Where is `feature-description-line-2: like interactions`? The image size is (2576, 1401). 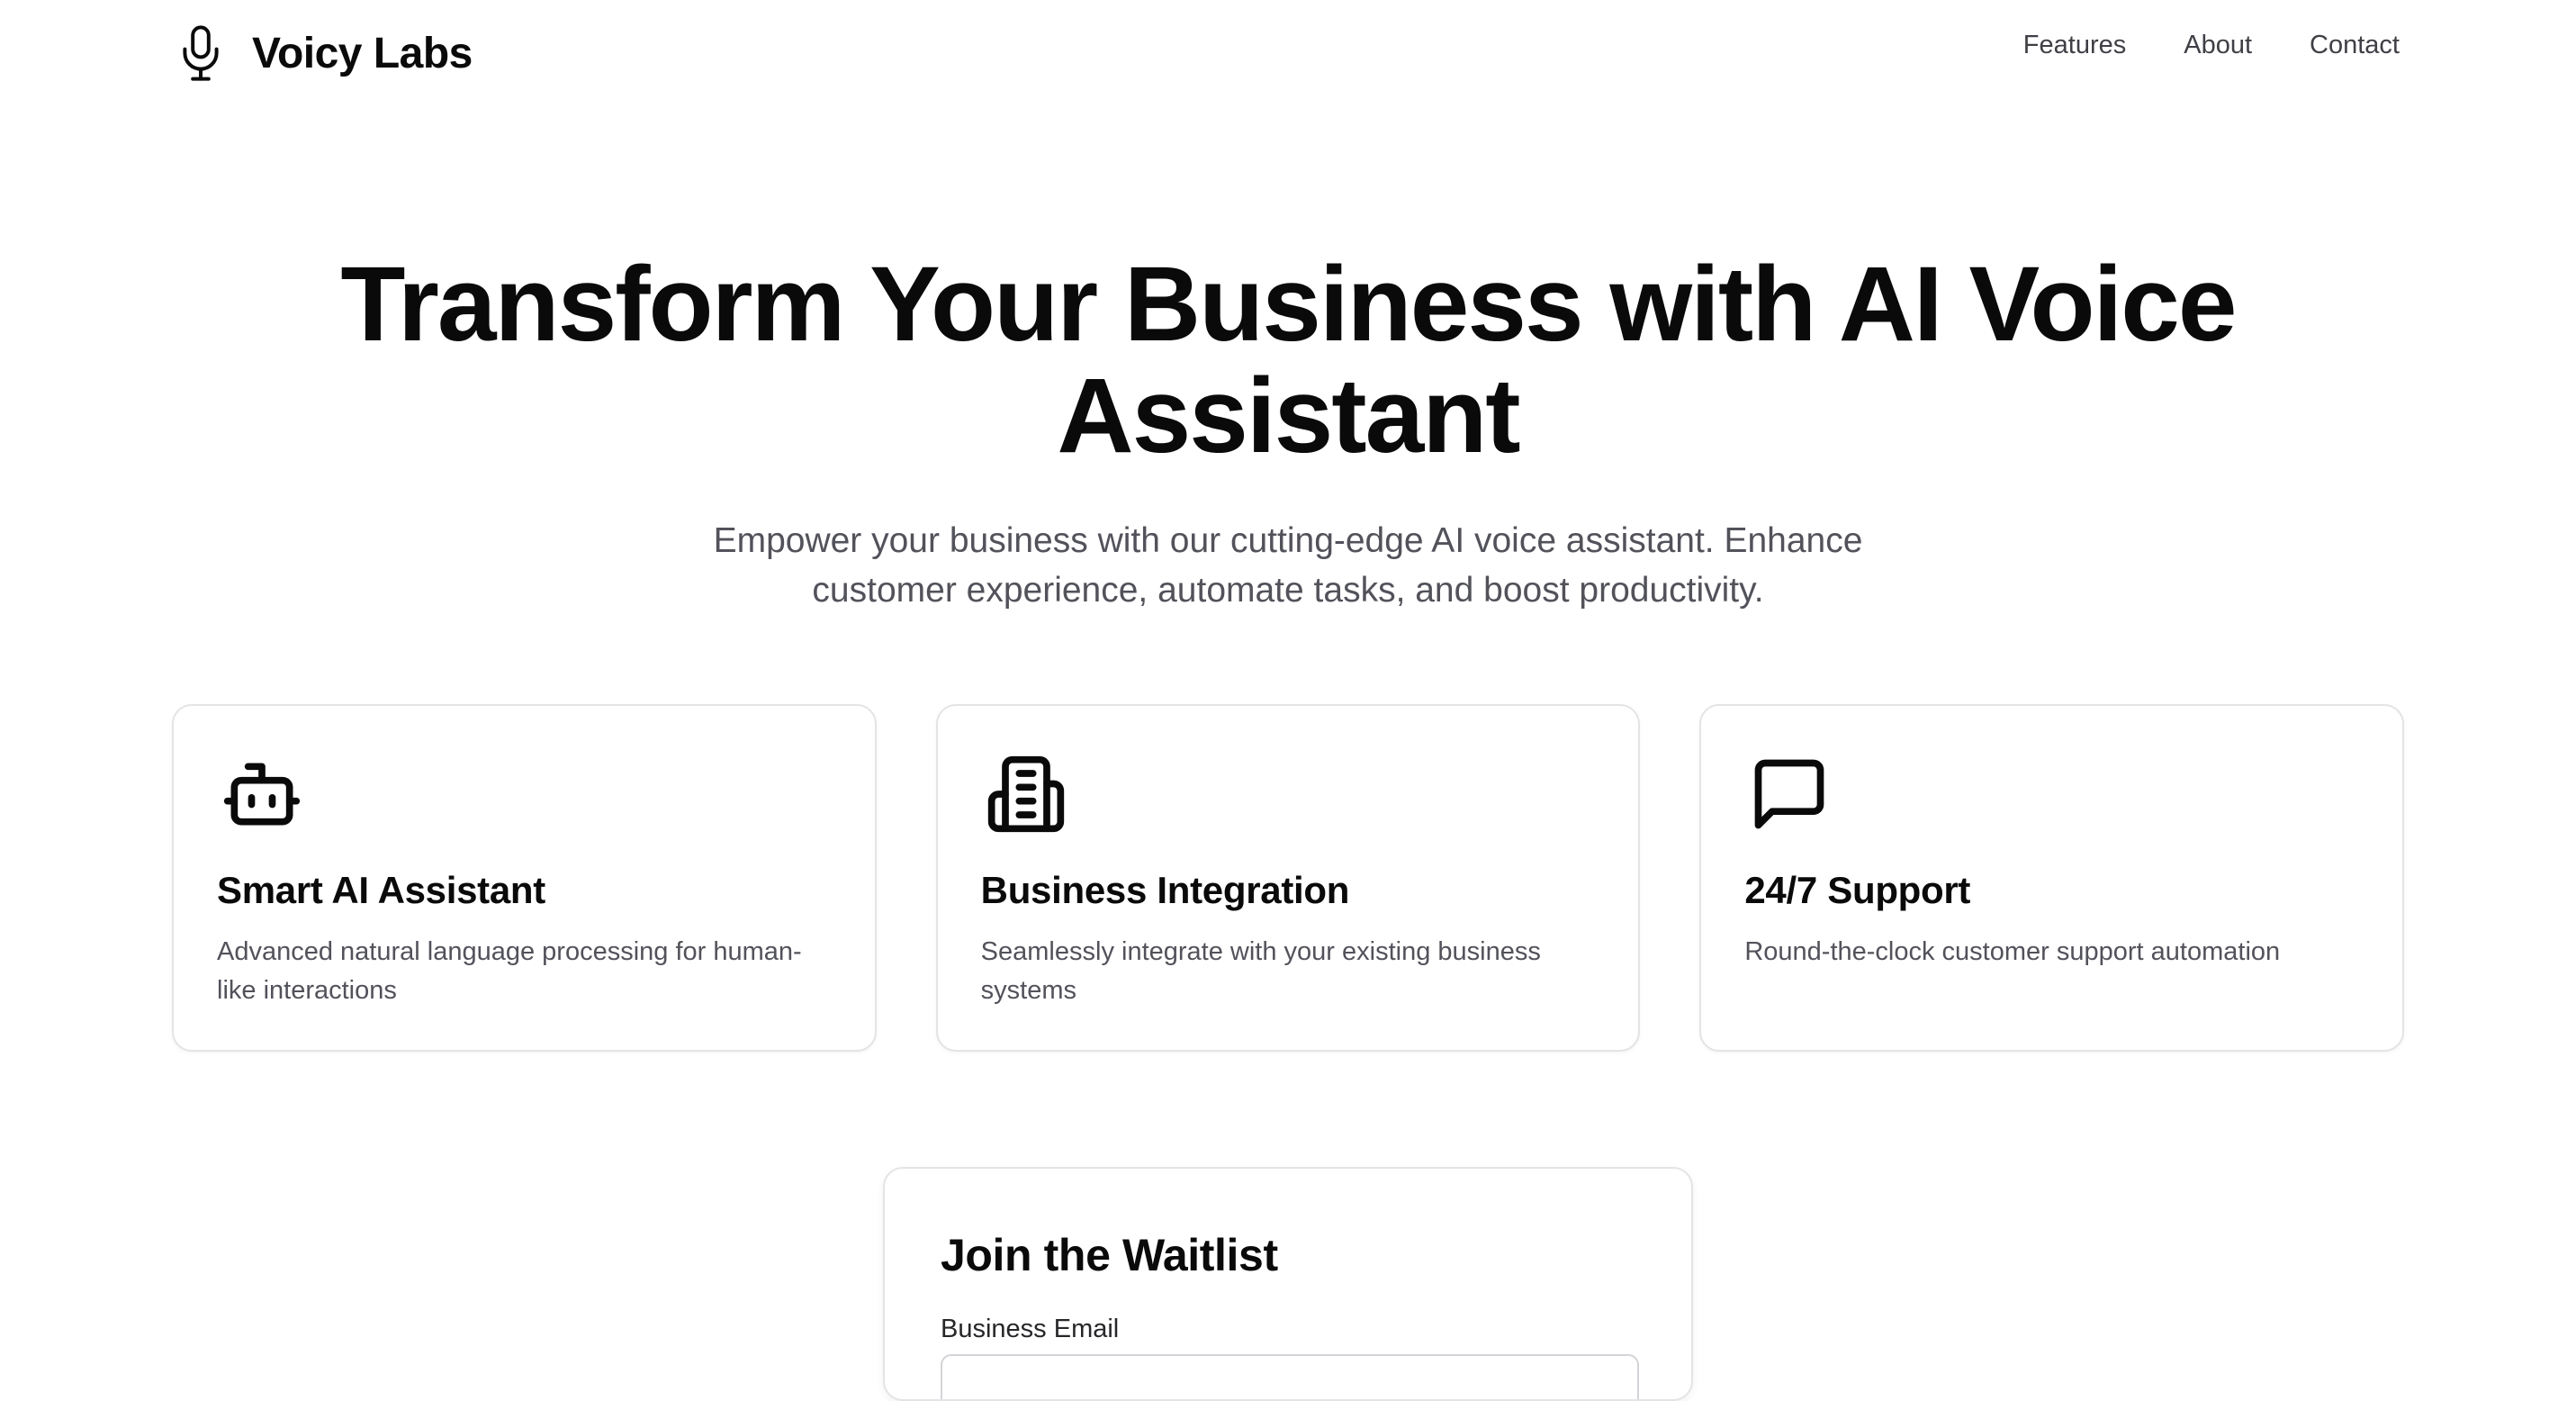
feature-description-line-2: like interactions is located at coordinates (307, 990).